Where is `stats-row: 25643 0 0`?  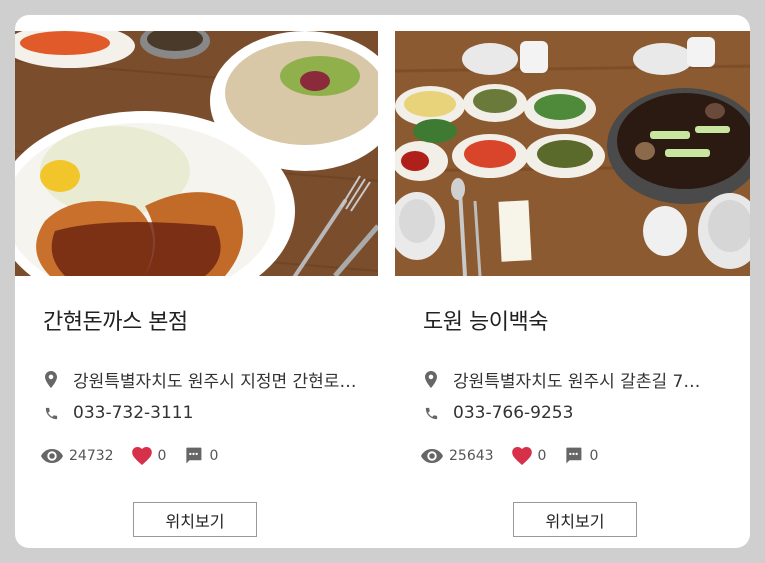 stats-row: 25643 0 0 is located at coordinates (518, 455).